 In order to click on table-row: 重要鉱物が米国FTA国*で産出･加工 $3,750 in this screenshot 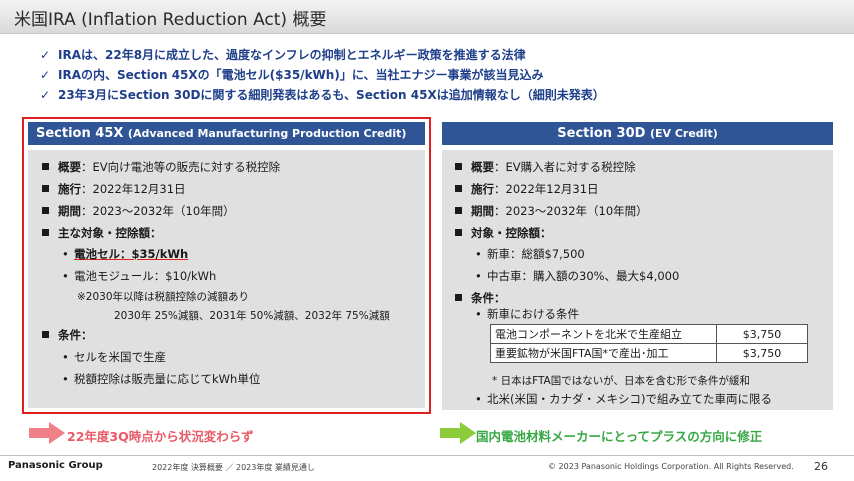, I will do `click(649, 353)`.